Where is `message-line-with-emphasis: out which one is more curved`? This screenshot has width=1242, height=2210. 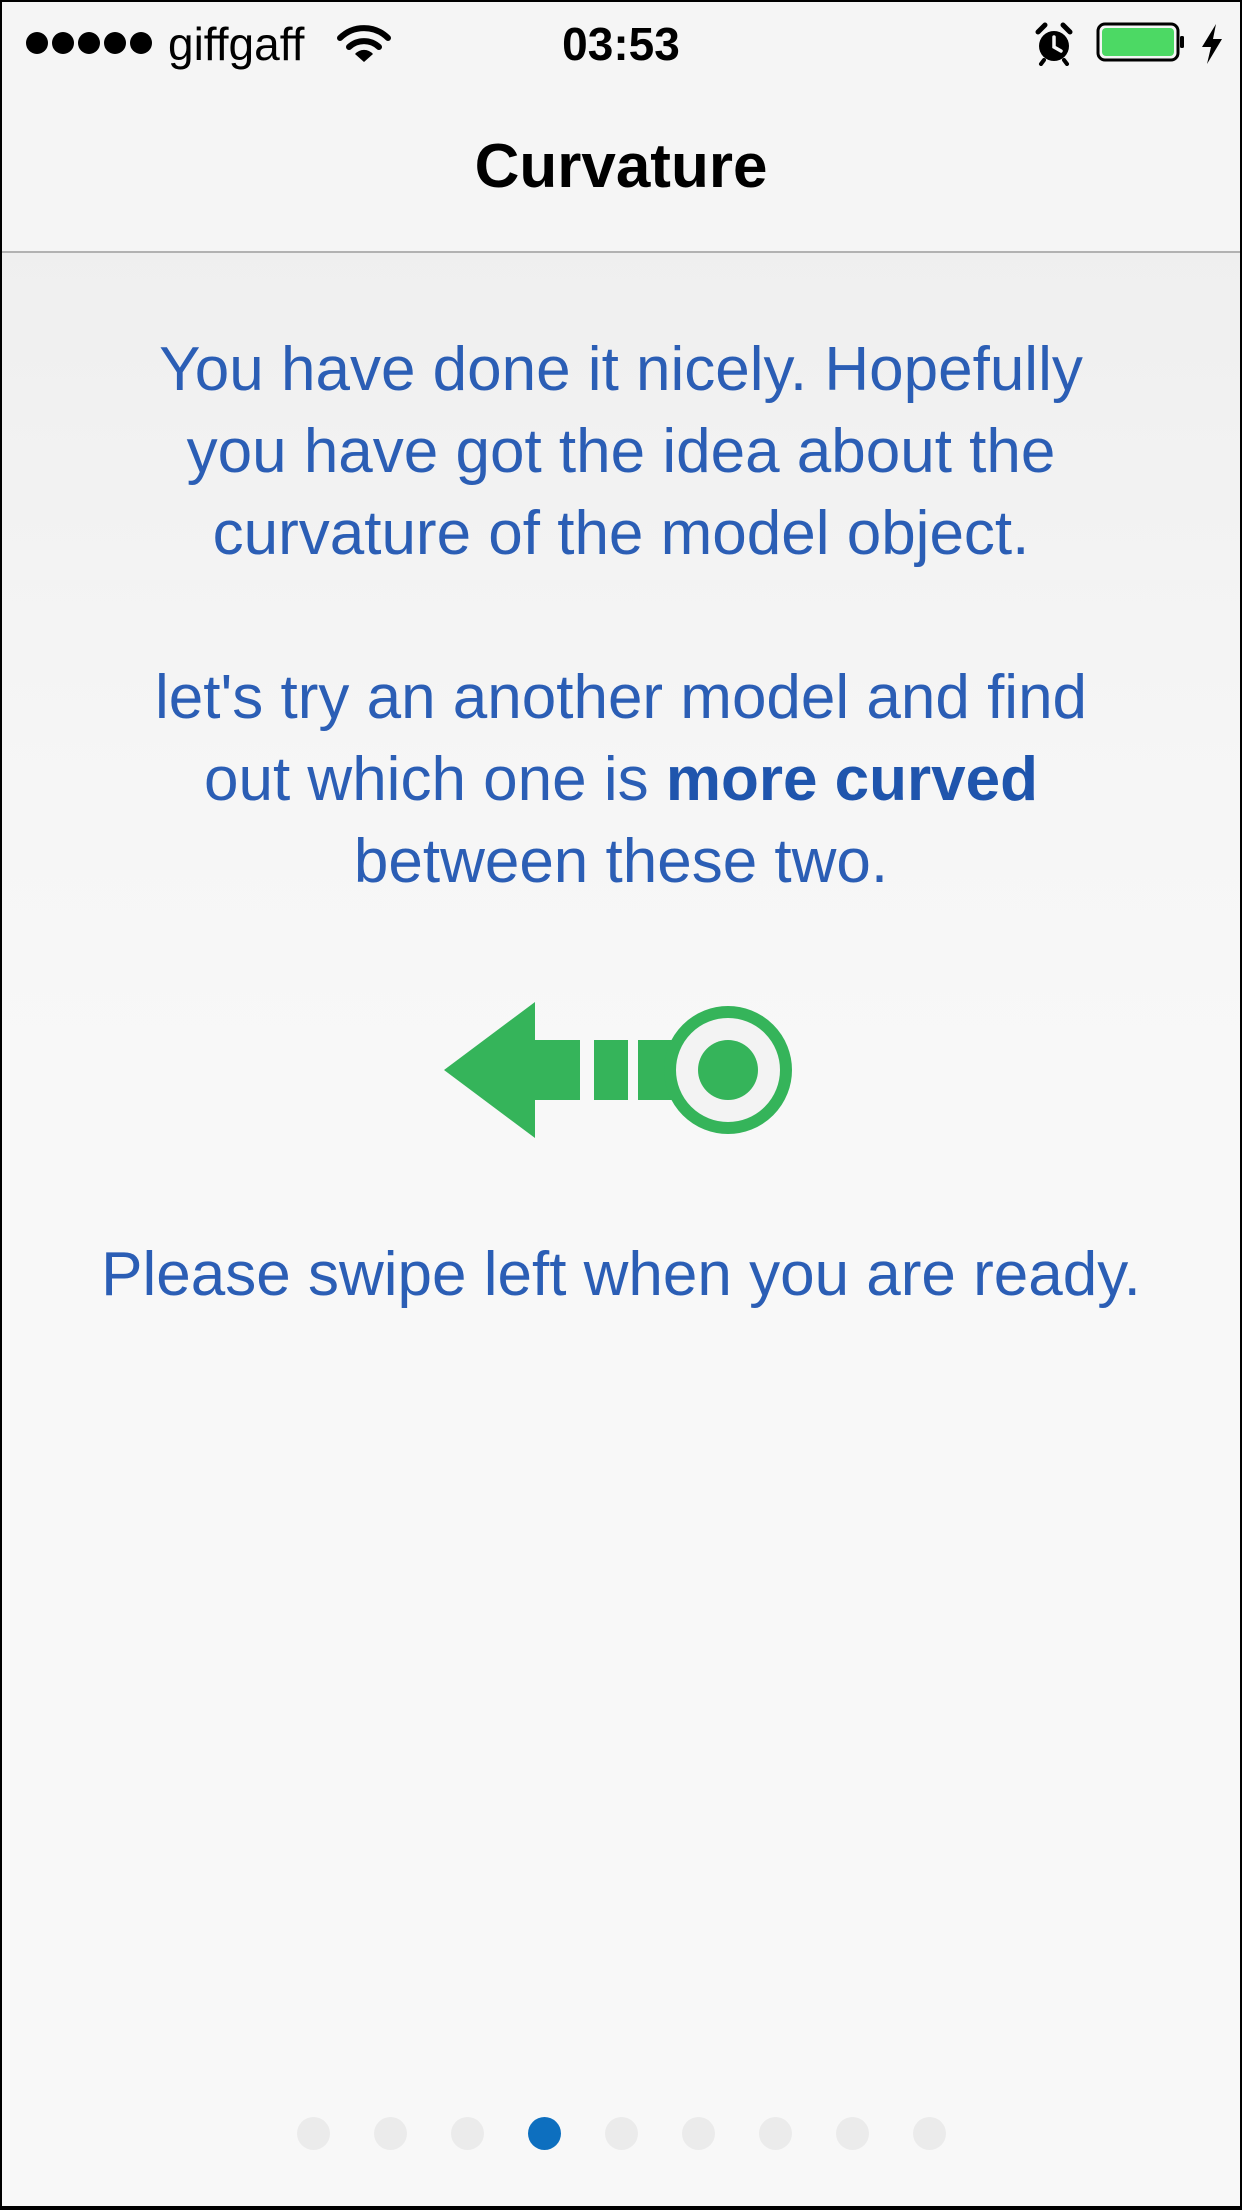 message-line-with-emphasis: out which one is more curved is located at coordinates (621, 780).